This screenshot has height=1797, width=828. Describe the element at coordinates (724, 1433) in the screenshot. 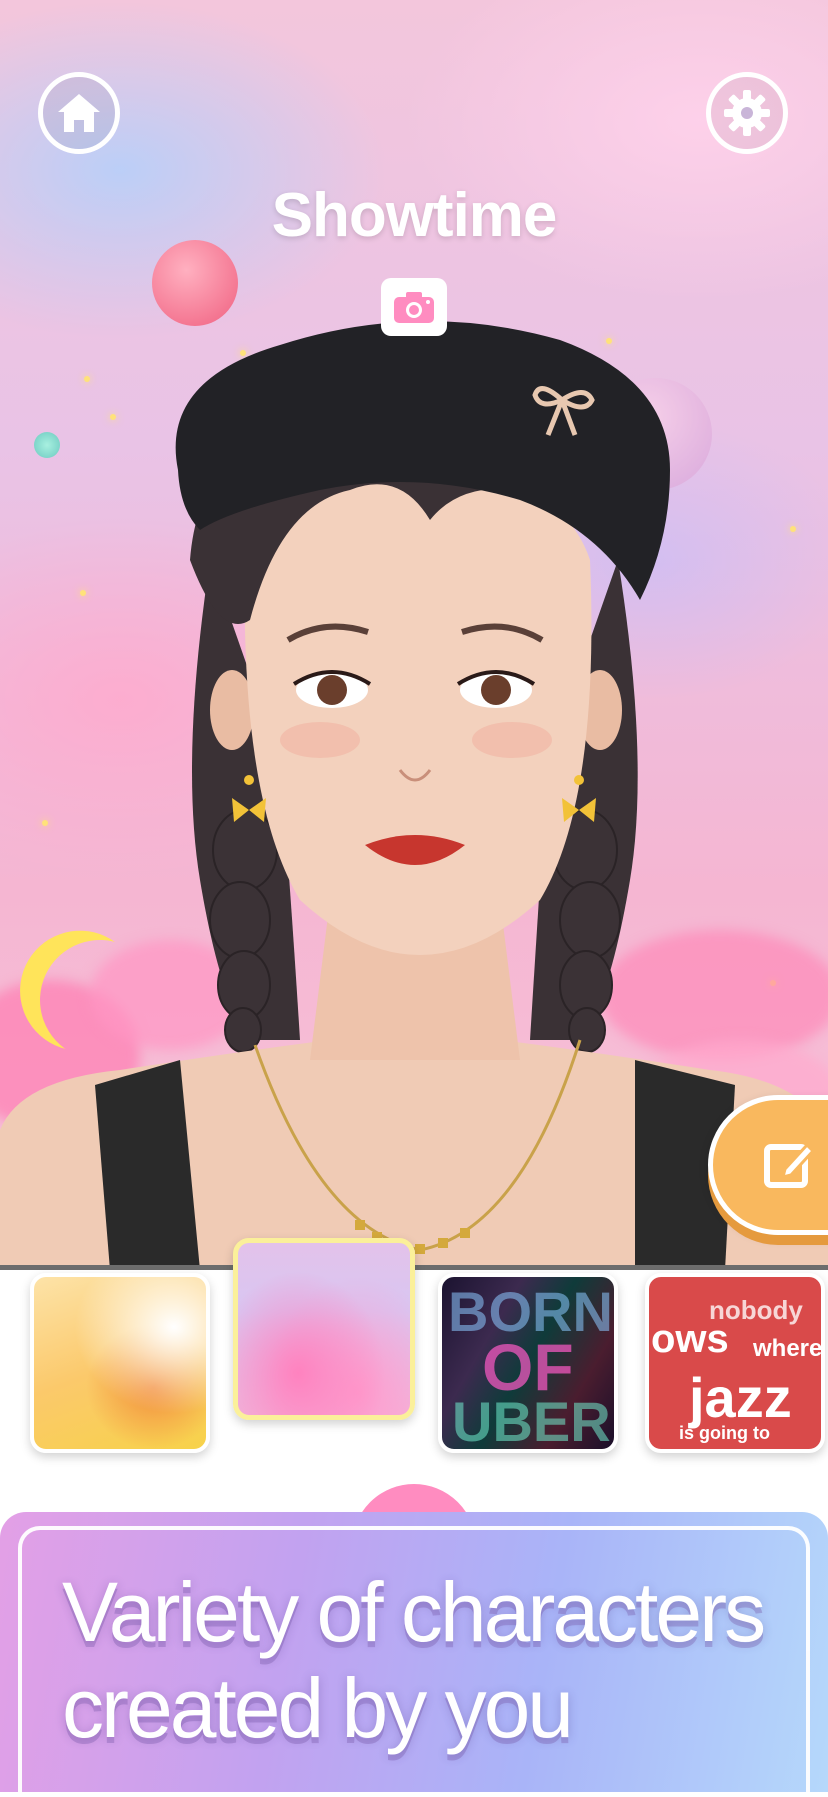

I see `thumb-word: is going to` at that location.